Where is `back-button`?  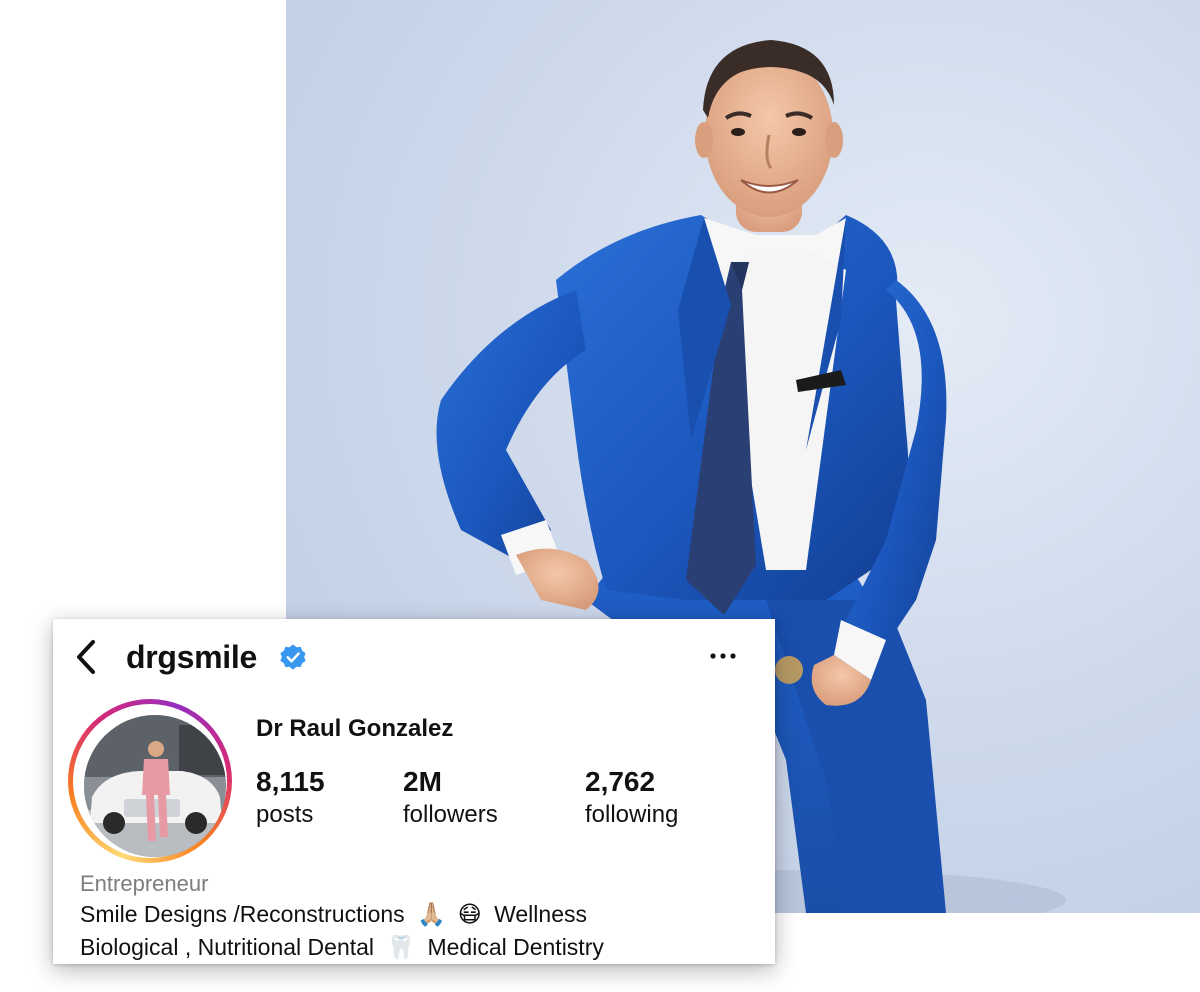
back-button is located at coordinates (86, 657).